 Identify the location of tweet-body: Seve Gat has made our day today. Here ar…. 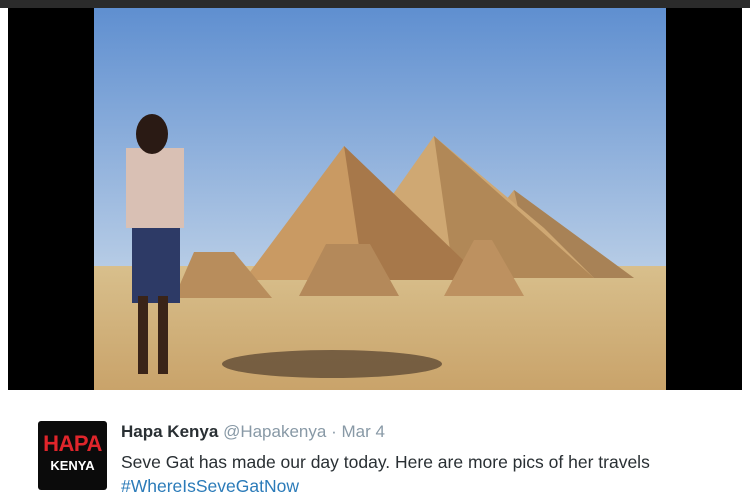
(385, 462).